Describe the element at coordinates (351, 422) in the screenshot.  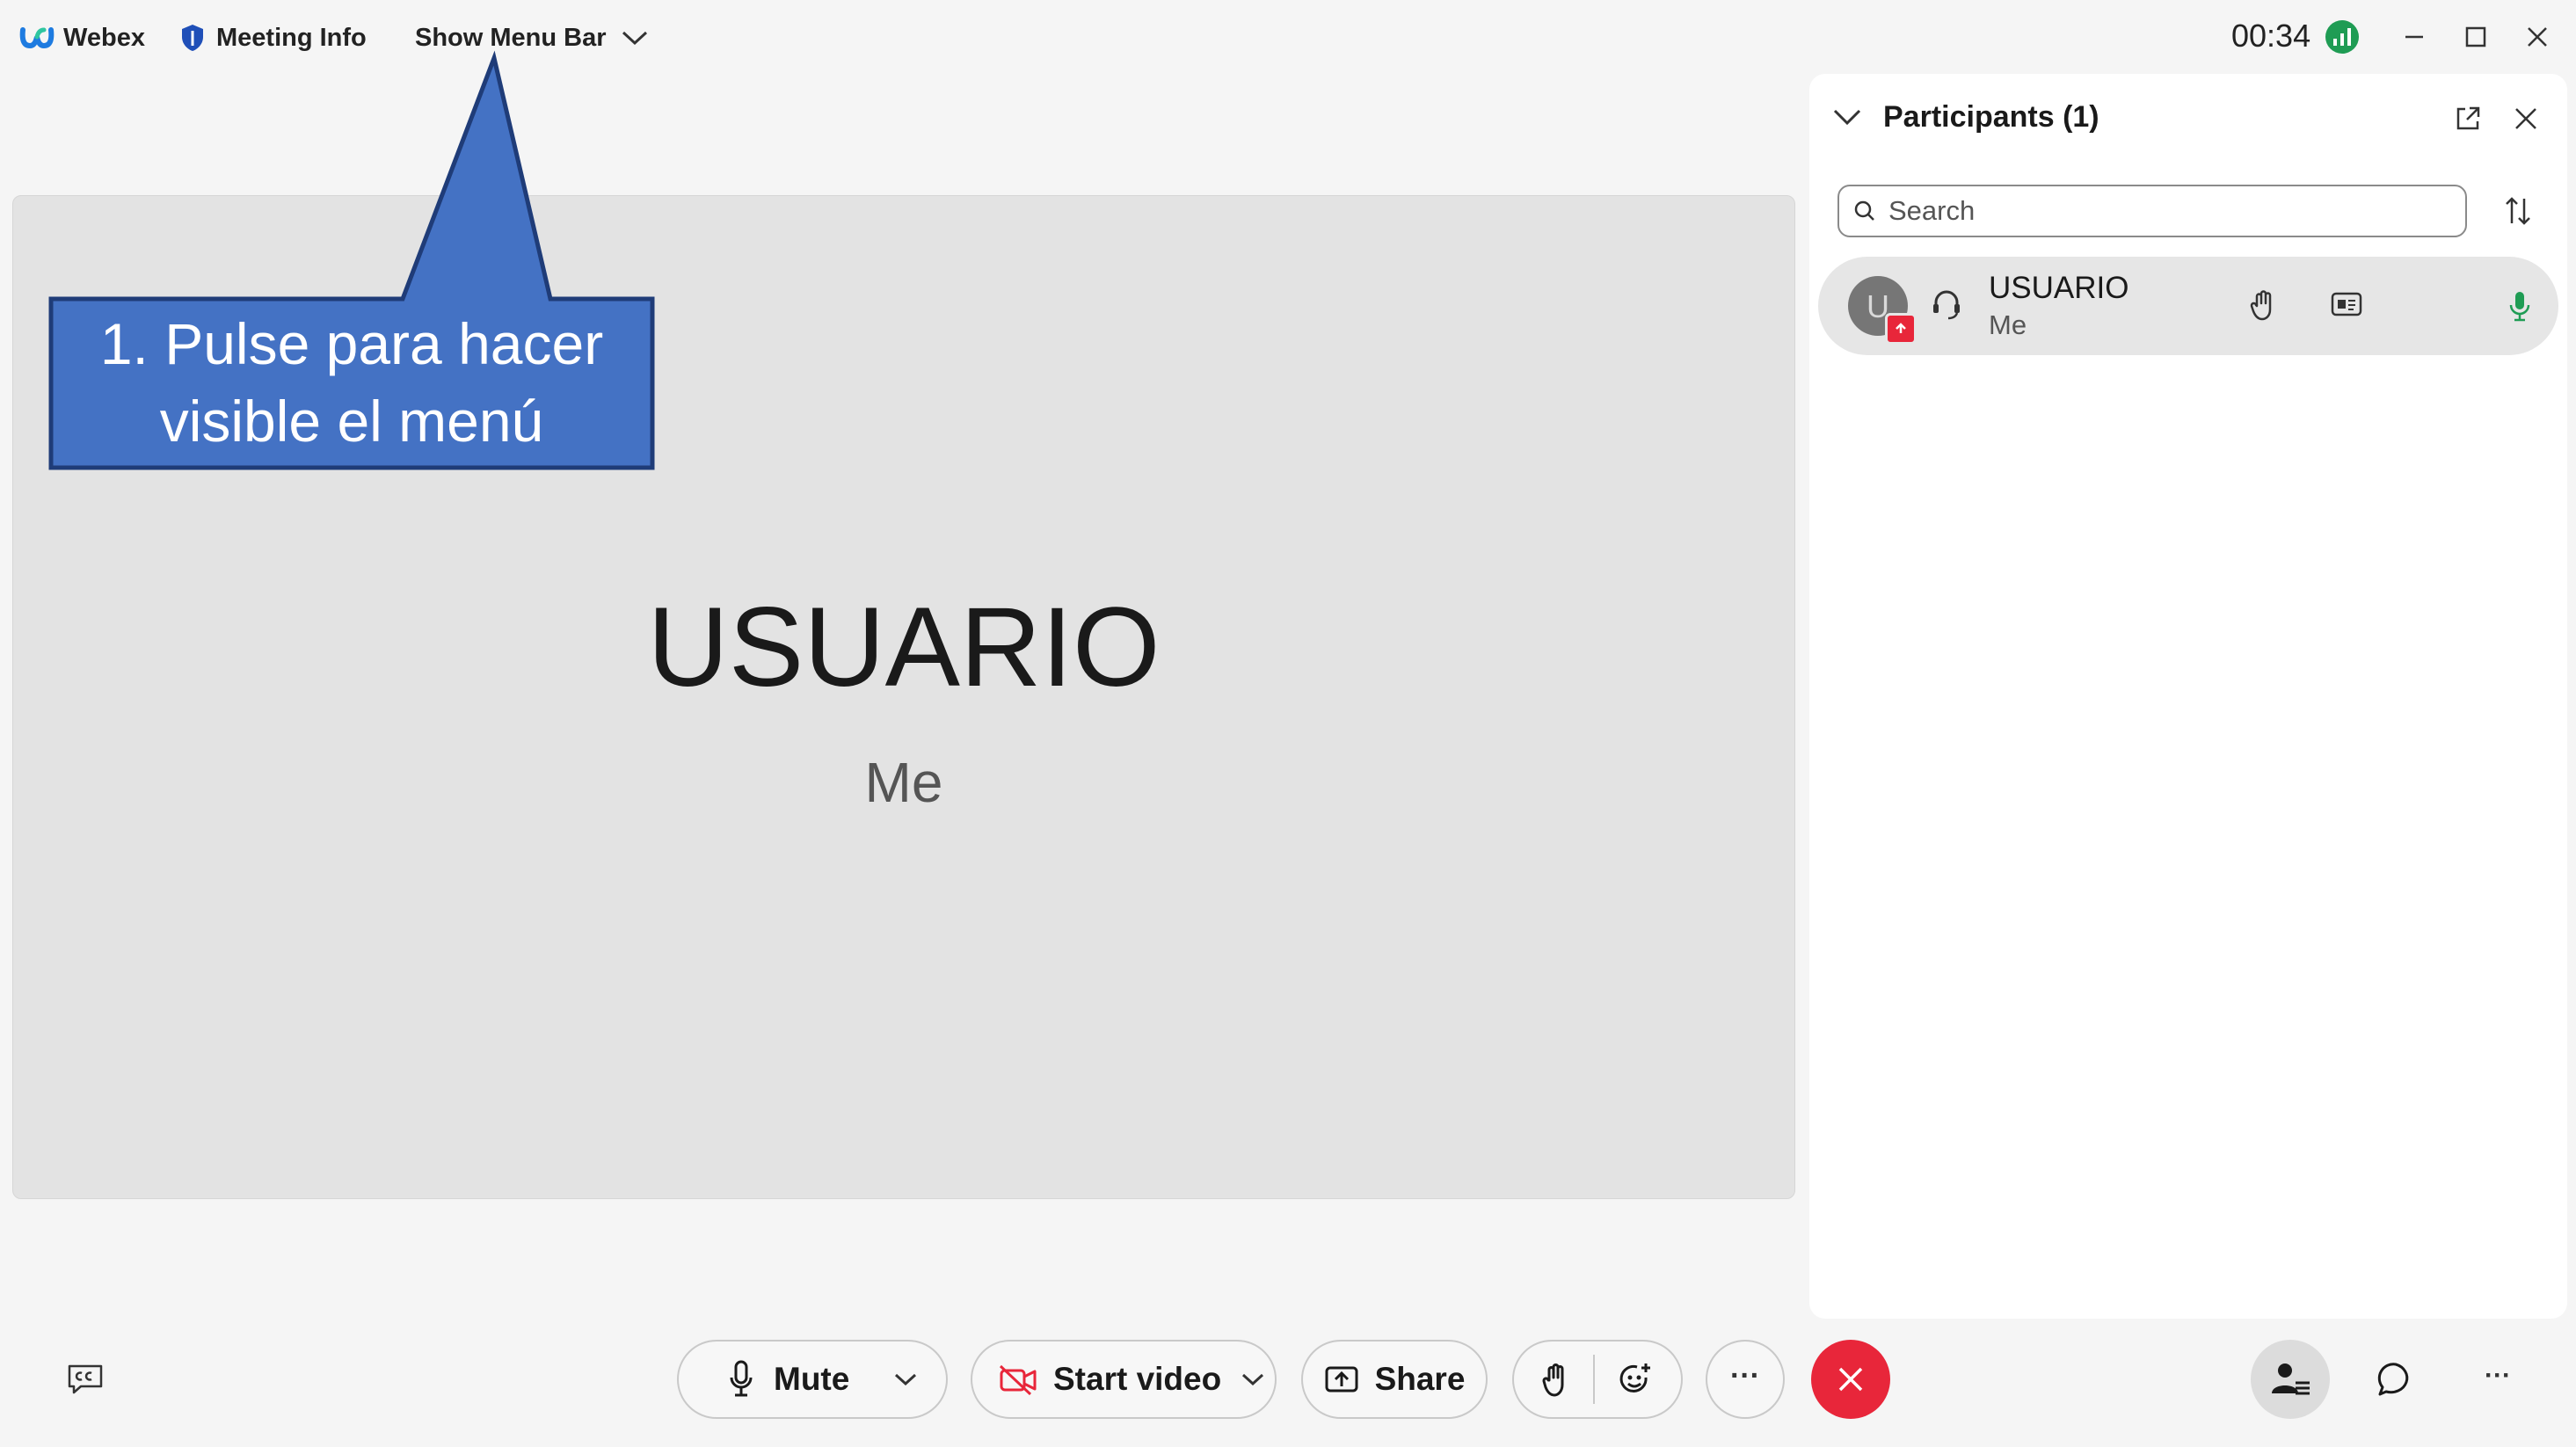
I see `callout-line-2: visible el menú` at that location.